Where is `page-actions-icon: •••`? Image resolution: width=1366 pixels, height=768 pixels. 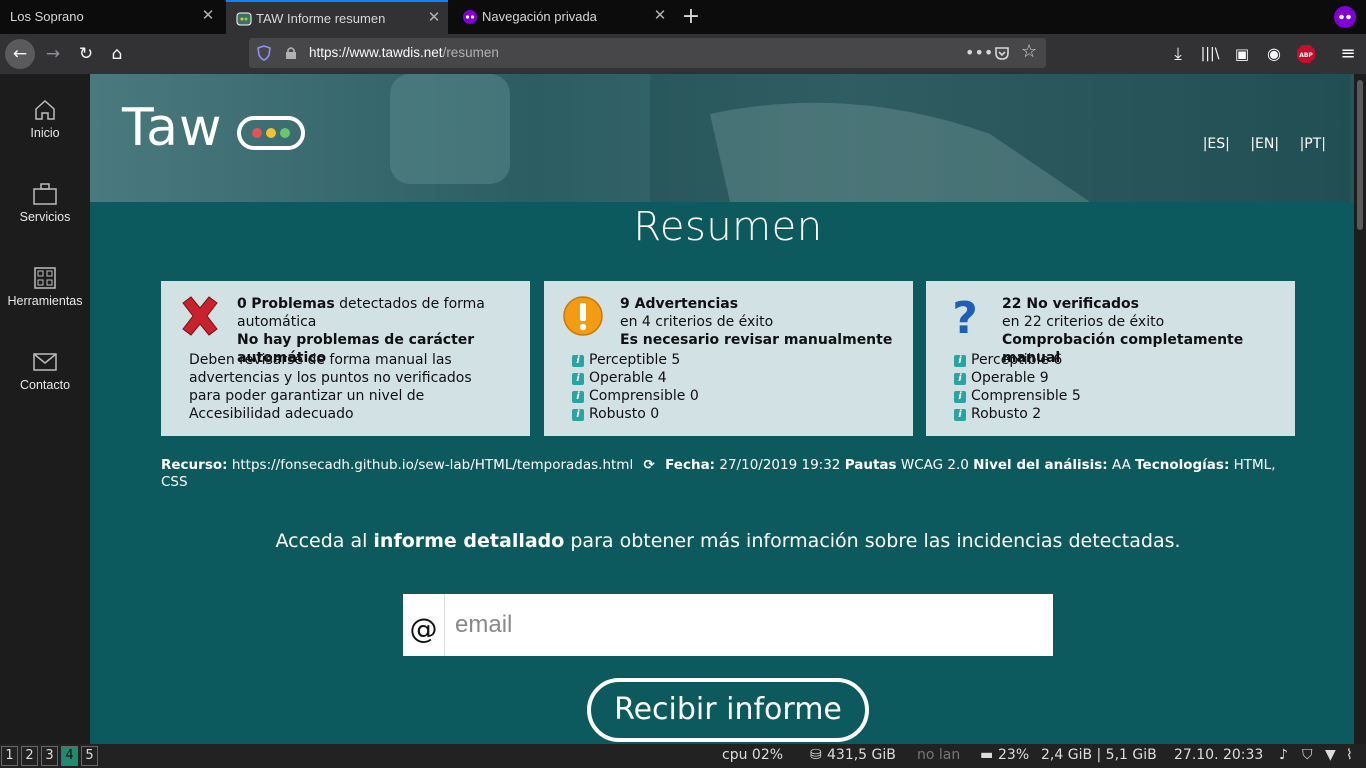
page-actions-icon: ••• is located at coordinates (979, 52).